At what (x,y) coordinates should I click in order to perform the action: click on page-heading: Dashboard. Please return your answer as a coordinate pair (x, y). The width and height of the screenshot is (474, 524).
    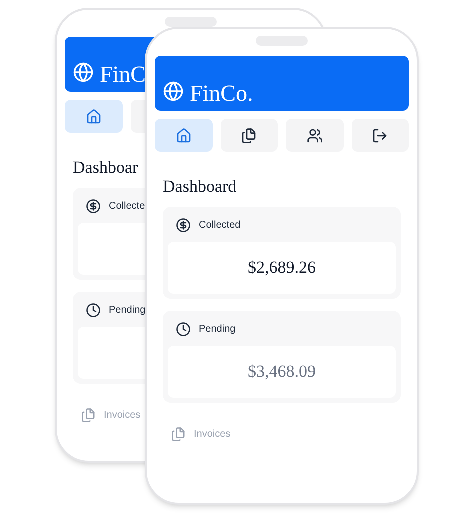
    Looking at the image, I should click on (200, 186).